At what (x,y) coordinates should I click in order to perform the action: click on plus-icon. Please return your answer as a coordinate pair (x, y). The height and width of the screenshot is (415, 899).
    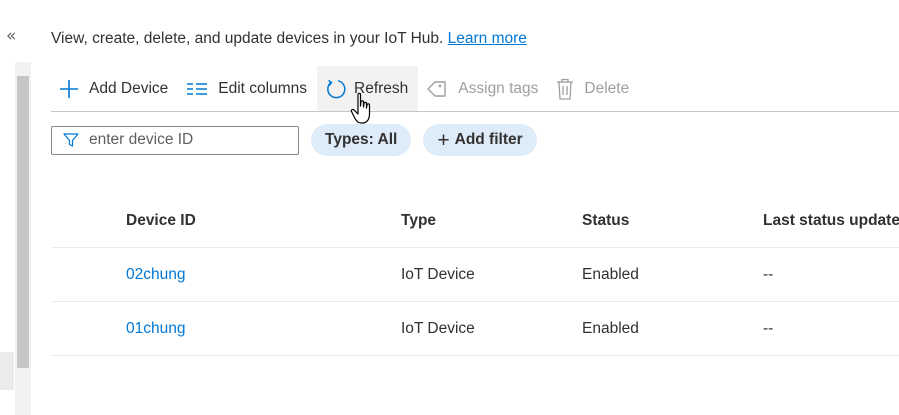
    Looking at the image, I should click on (69, 88).